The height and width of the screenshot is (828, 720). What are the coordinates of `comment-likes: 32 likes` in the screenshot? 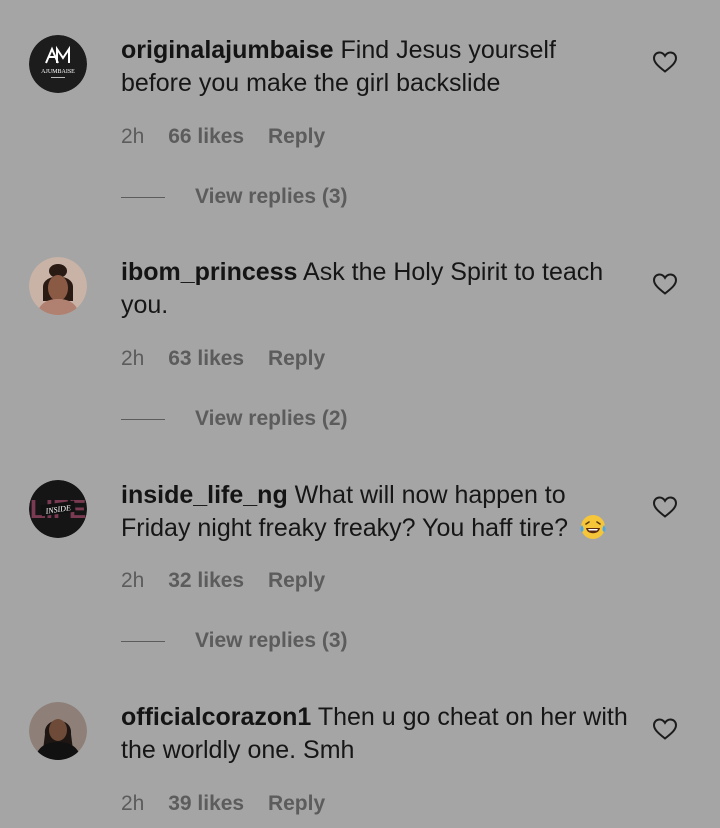 It's located at (206, 580).